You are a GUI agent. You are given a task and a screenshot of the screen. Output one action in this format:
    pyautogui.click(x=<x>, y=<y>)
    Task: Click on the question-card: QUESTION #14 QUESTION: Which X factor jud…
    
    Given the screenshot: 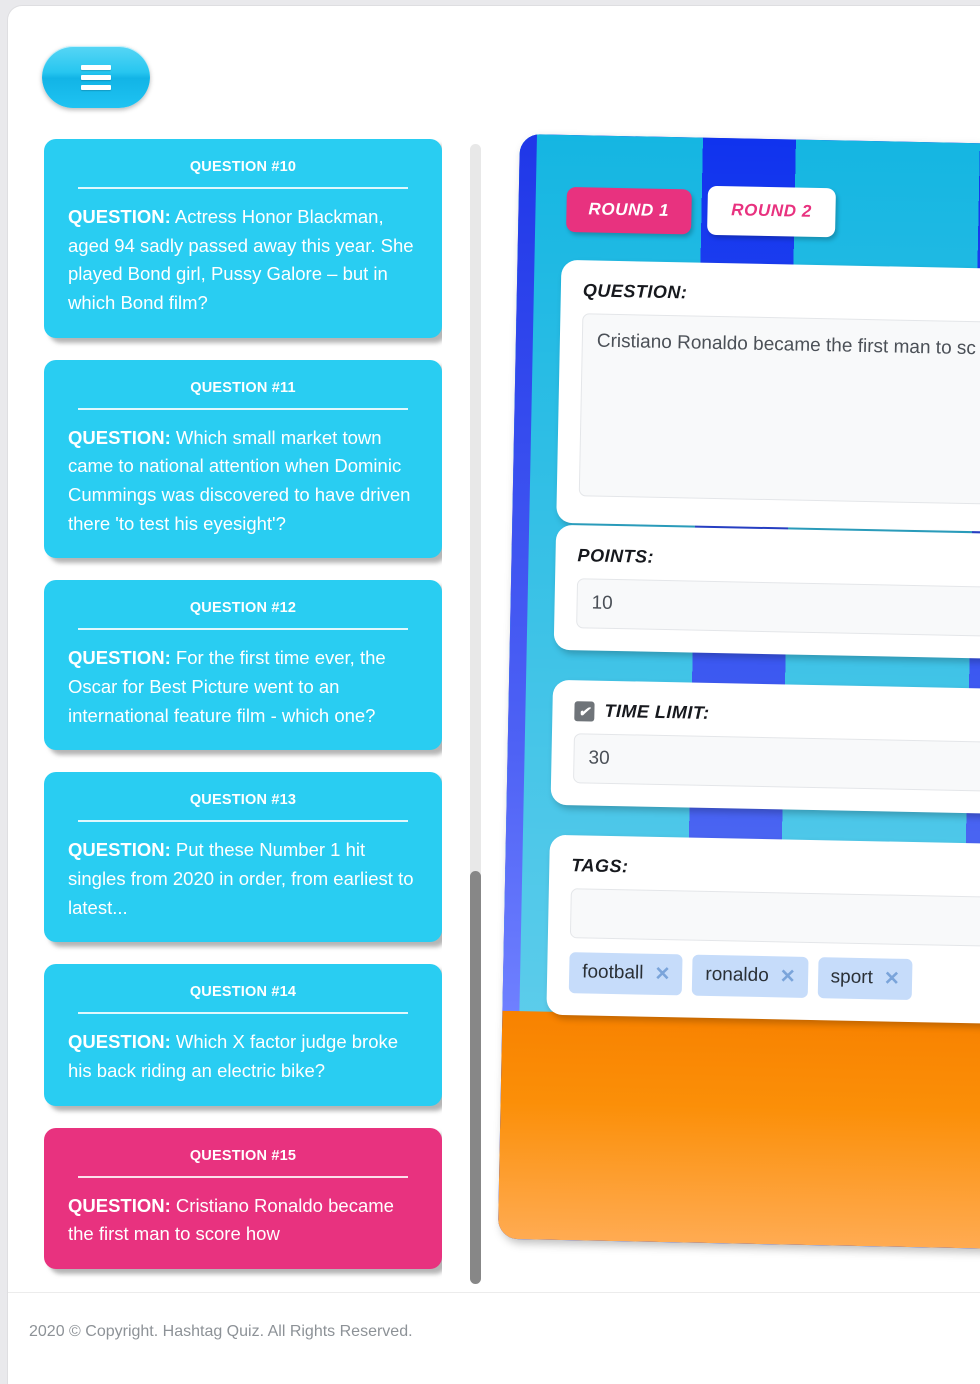 What is the action you would take?
    pyautogui.click(x=243, y=1035)
    